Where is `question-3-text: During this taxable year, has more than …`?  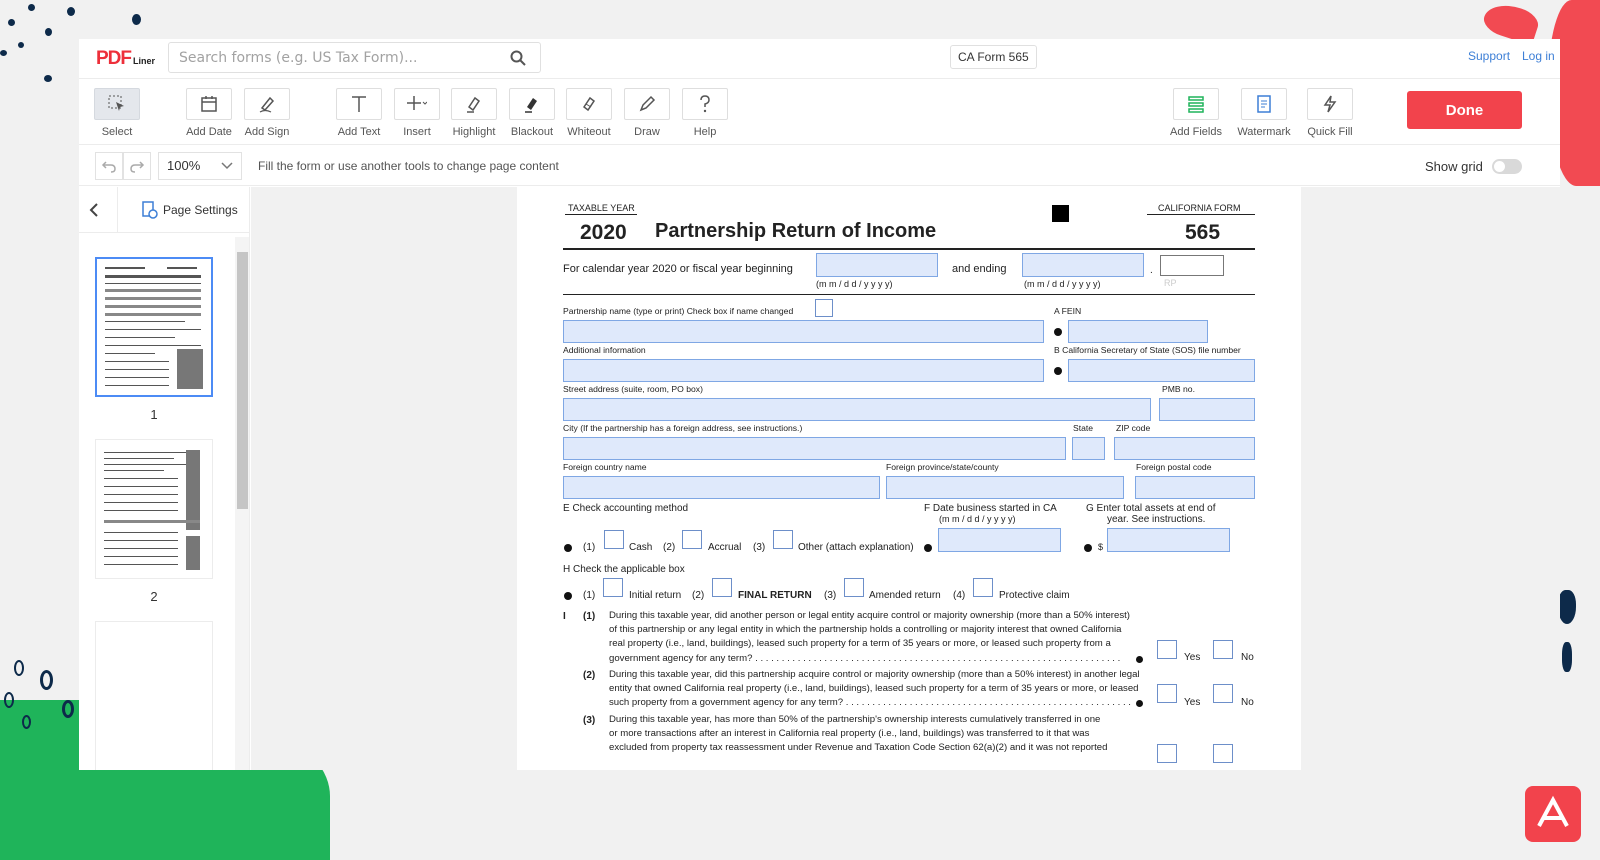 question-3-text: During this taxable year, has more than … is located at coordinates (858, 734).